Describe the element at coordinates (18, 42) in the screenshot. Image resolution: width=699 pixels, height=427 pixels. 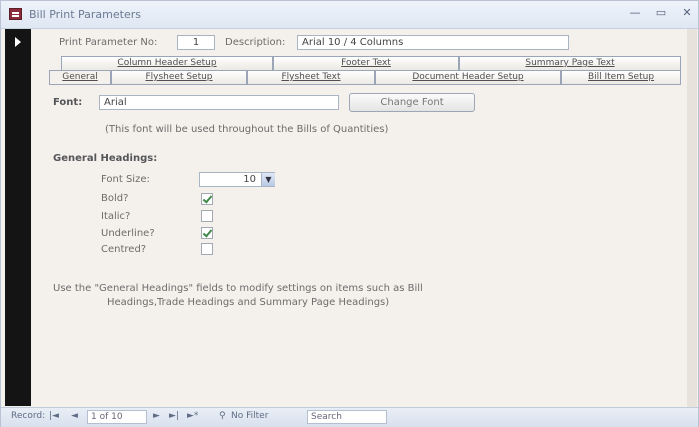
I see `current-record-arrow-icon` at that location.